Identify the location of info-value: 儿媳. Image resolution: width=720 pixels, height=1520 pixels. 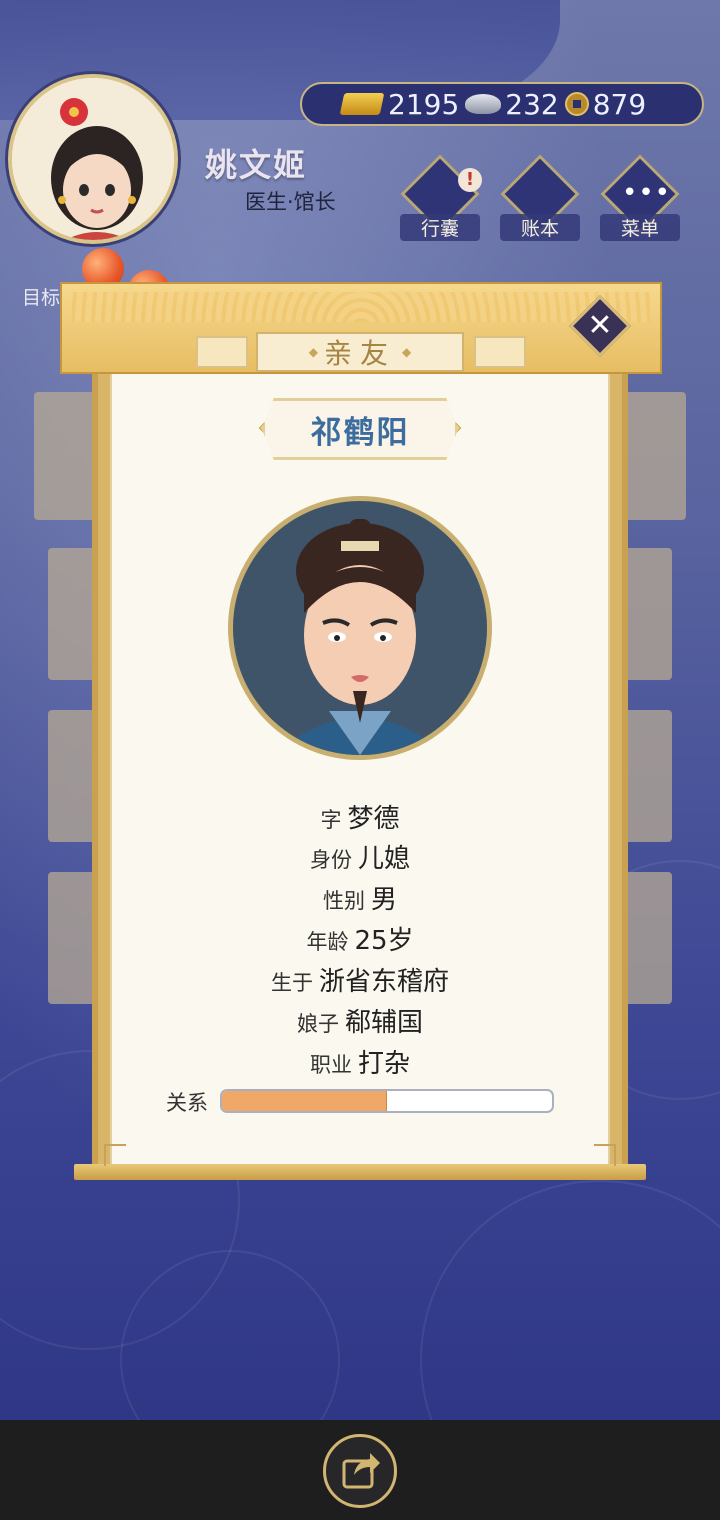
(383, 859).